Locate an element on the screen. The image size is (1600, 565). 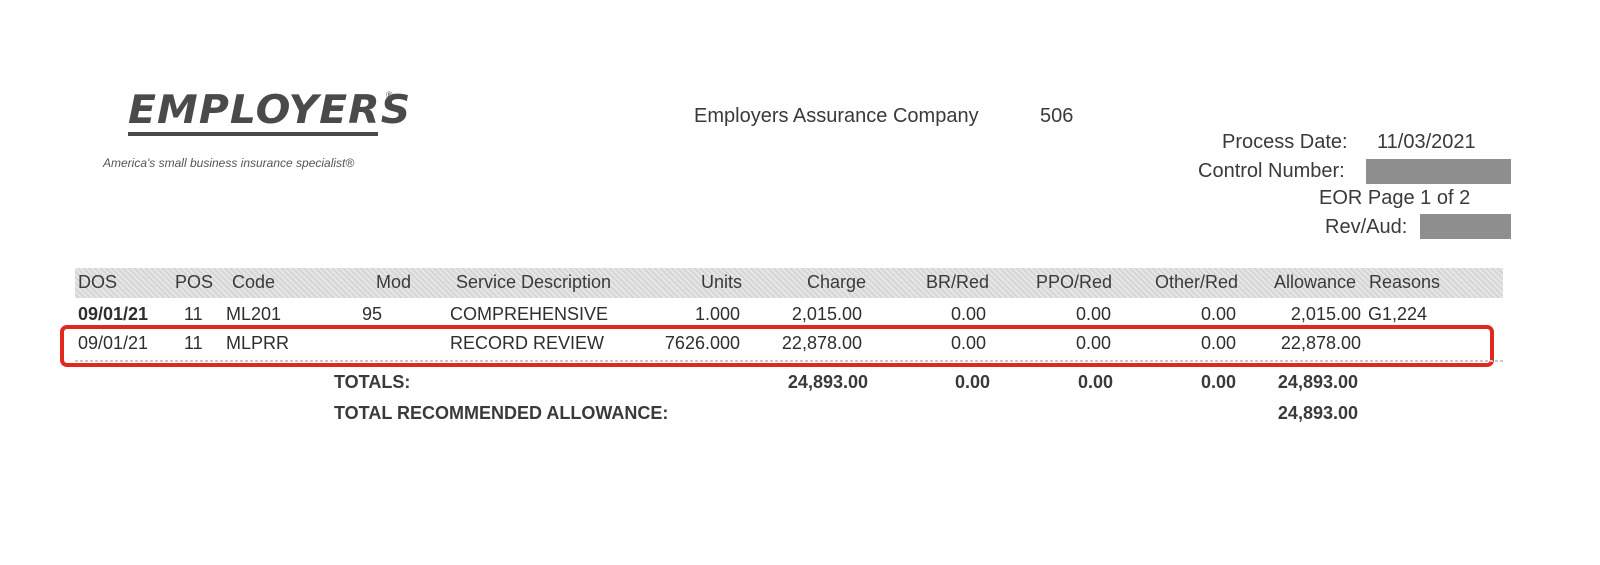
eor-page-indicator: EOR Page 1 of 2 is located at coordinates (1395, 198).